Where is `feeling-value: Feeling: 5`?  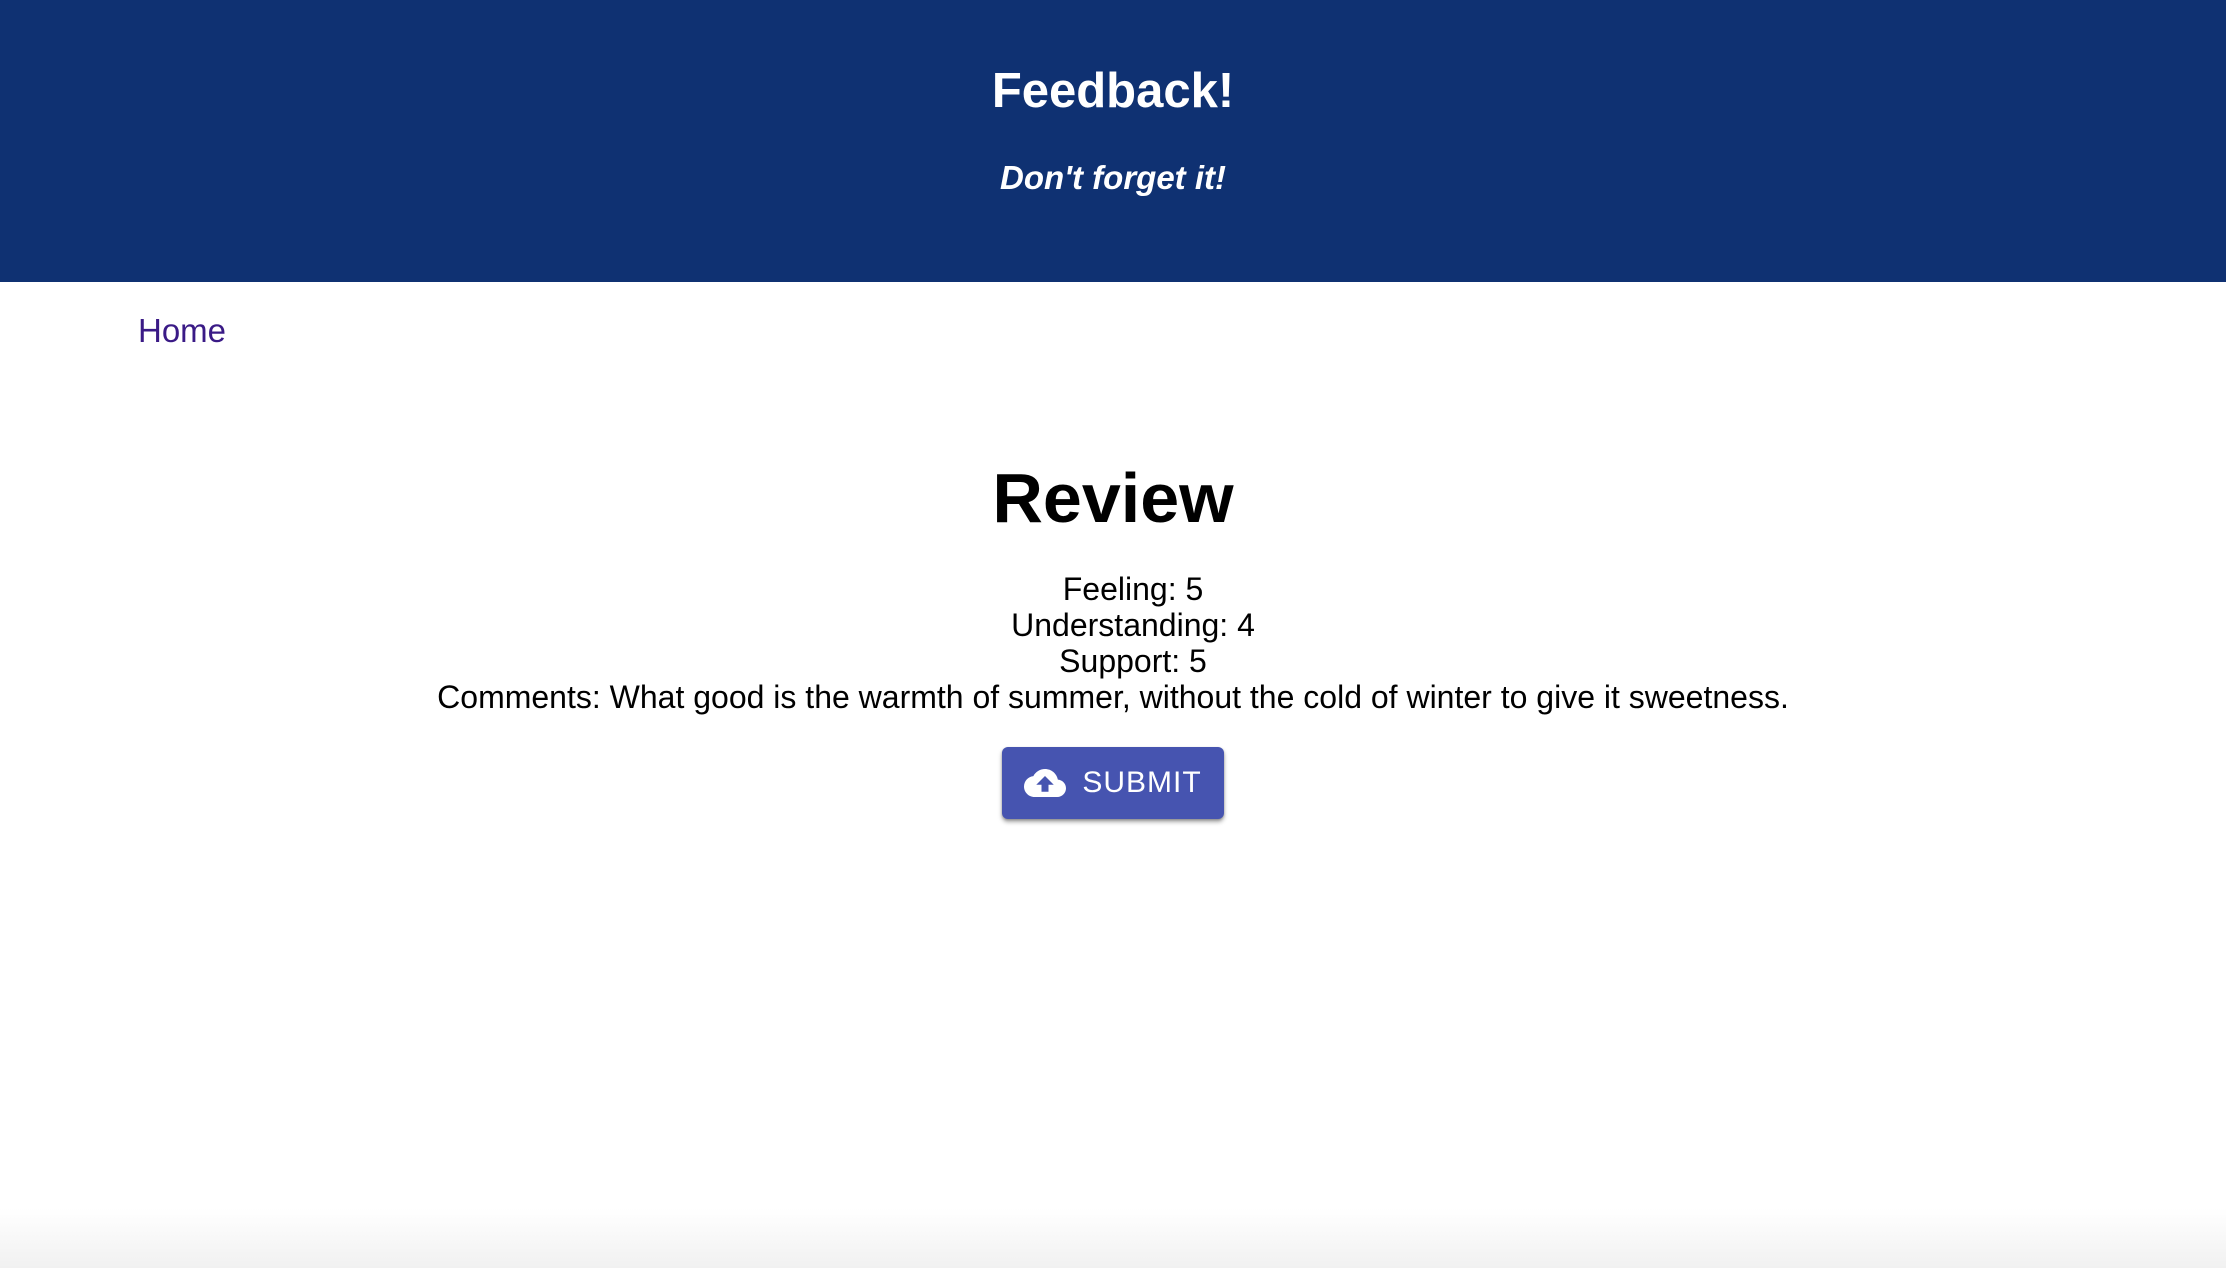 feeling-value: Feeling: 5 is located at coordinates (1133, 589).